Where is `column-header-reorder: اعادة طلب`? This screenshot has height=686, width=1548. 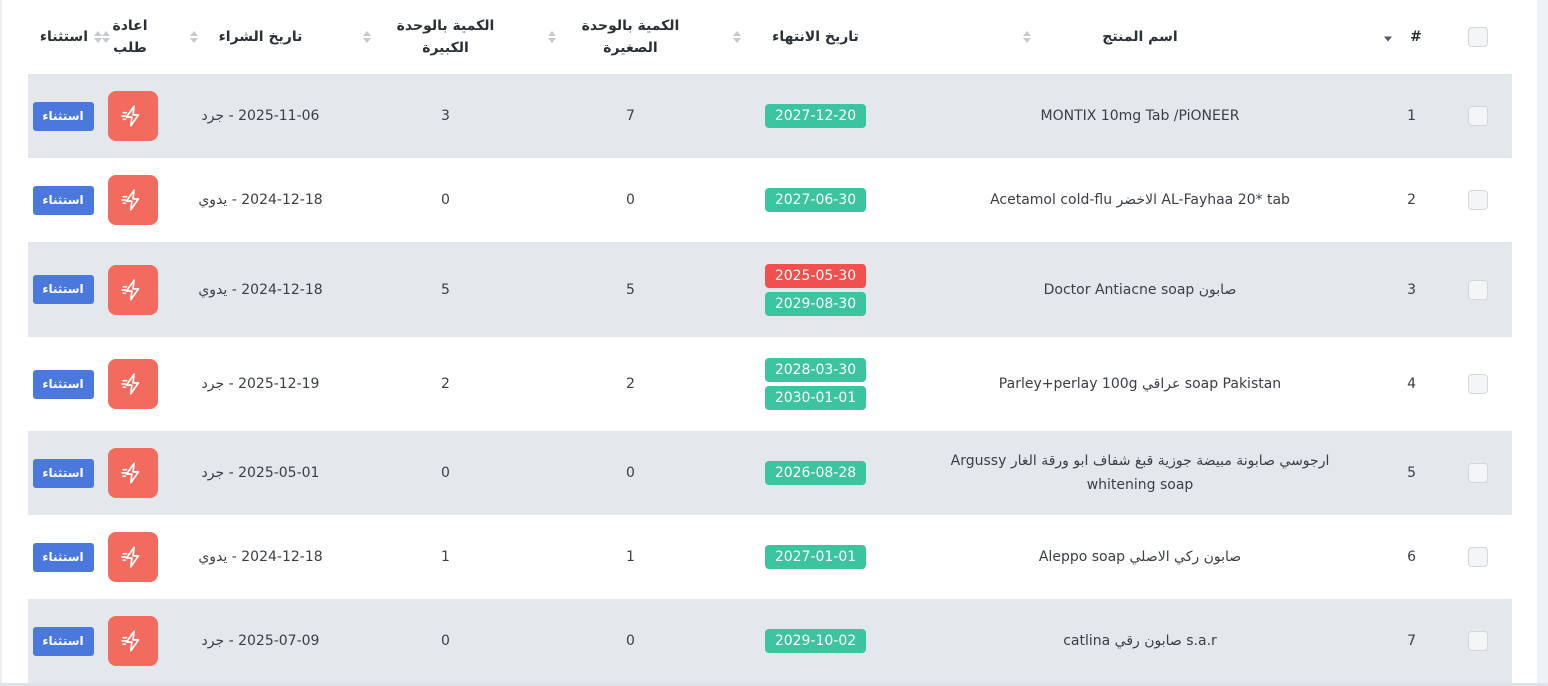 column-header-reorder: اعادة طلب is located at coordinates (133, 37).